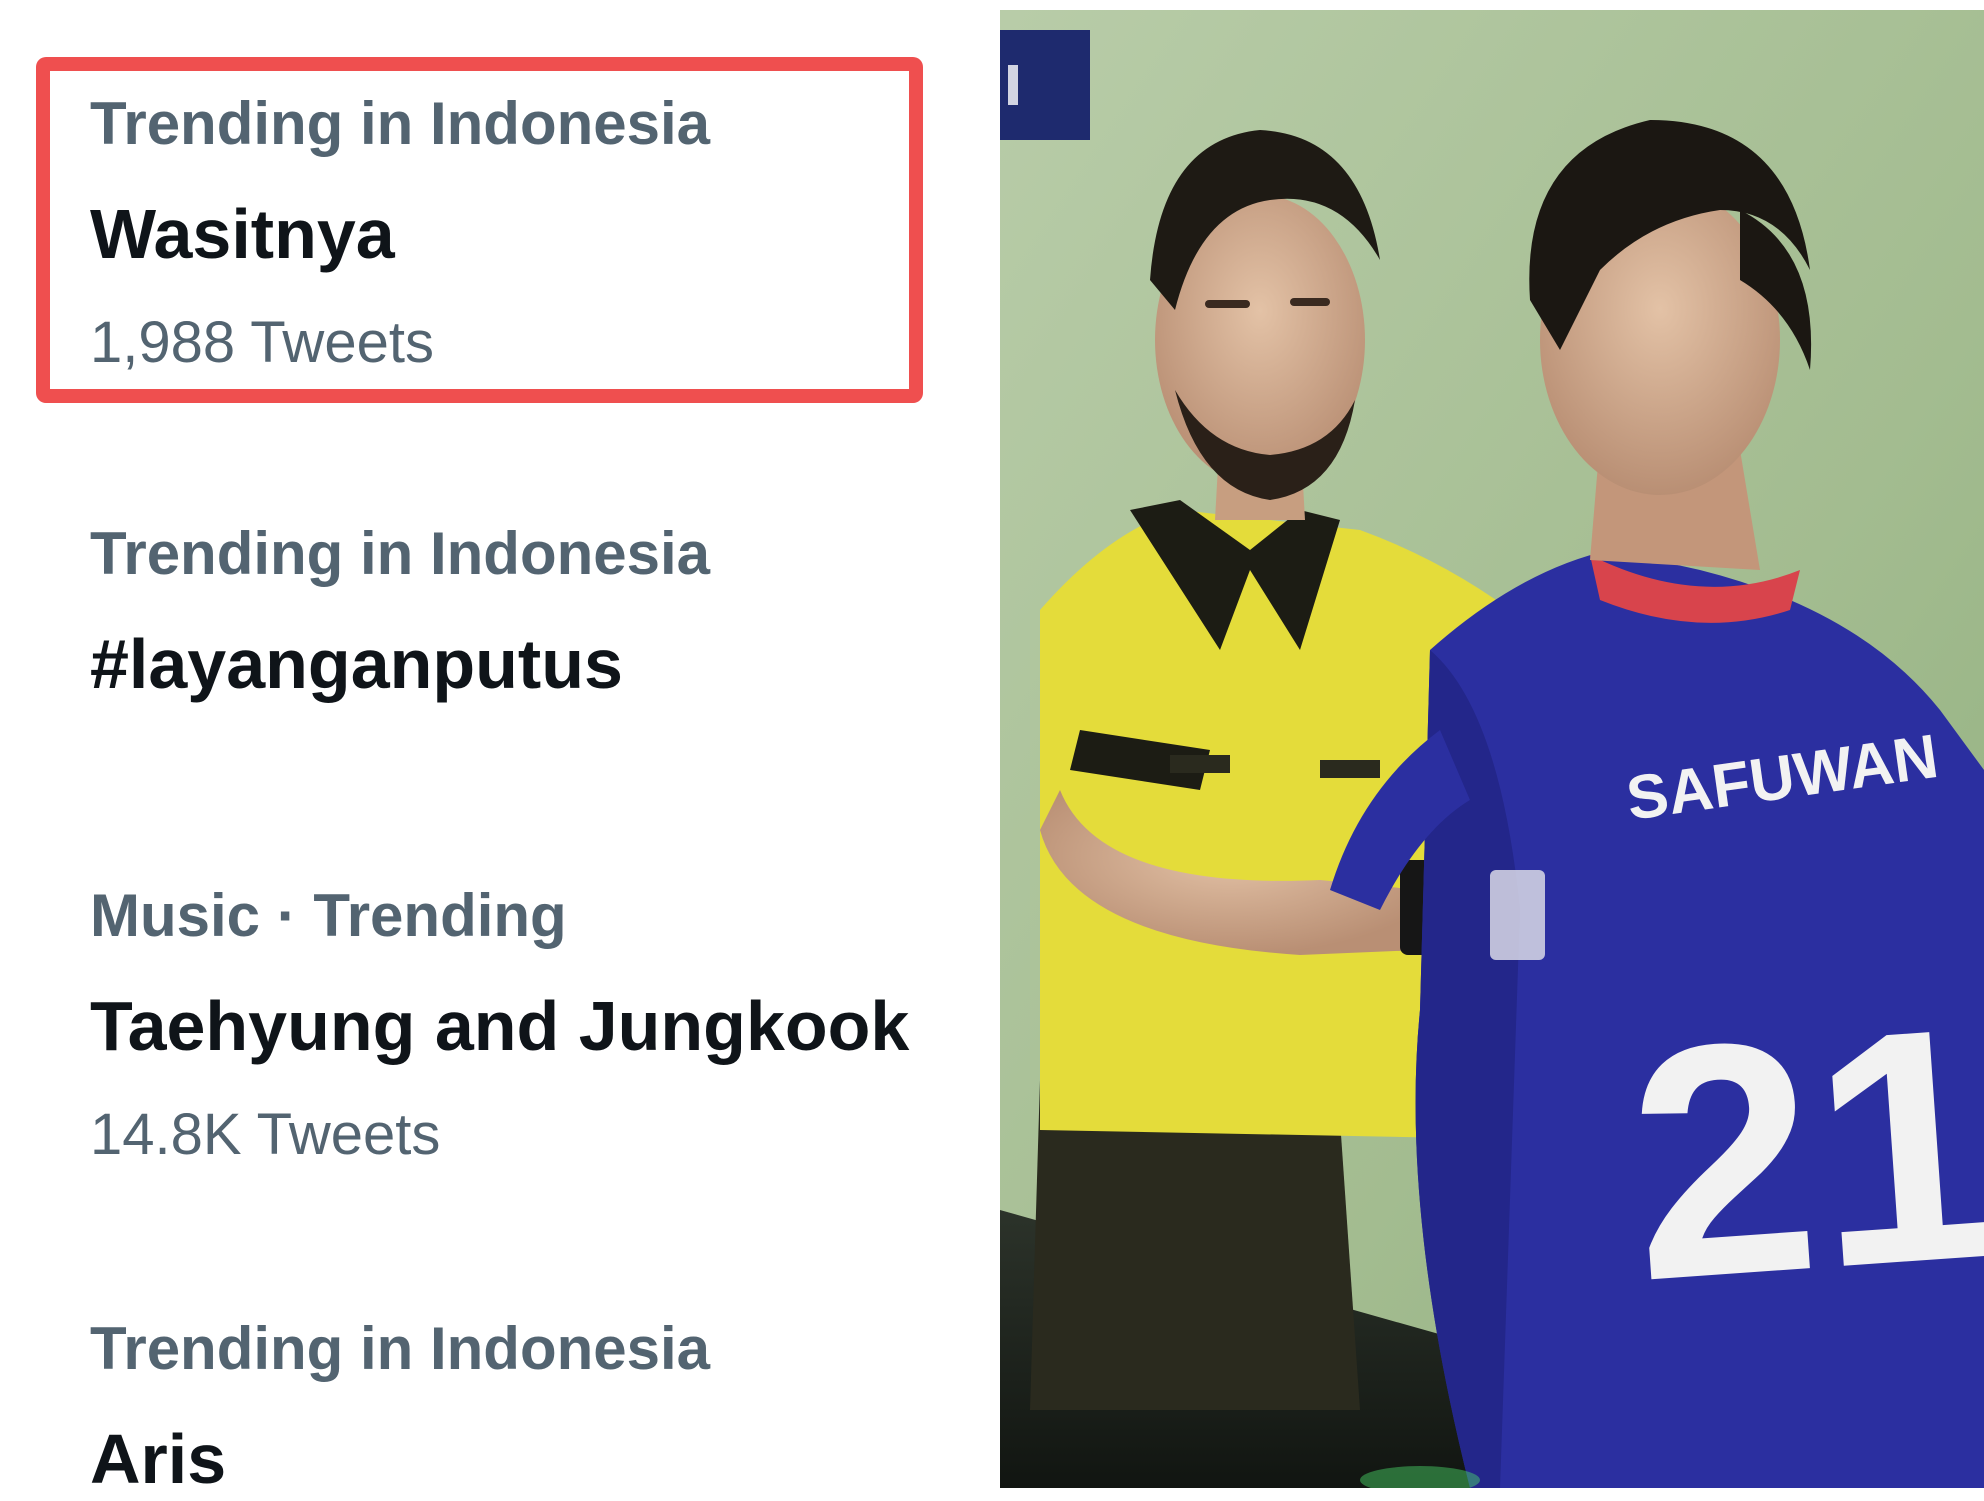  Describe the element at coordinates (1801, 1153) in the screenshot. I see `jersey-number: 21` at that location.